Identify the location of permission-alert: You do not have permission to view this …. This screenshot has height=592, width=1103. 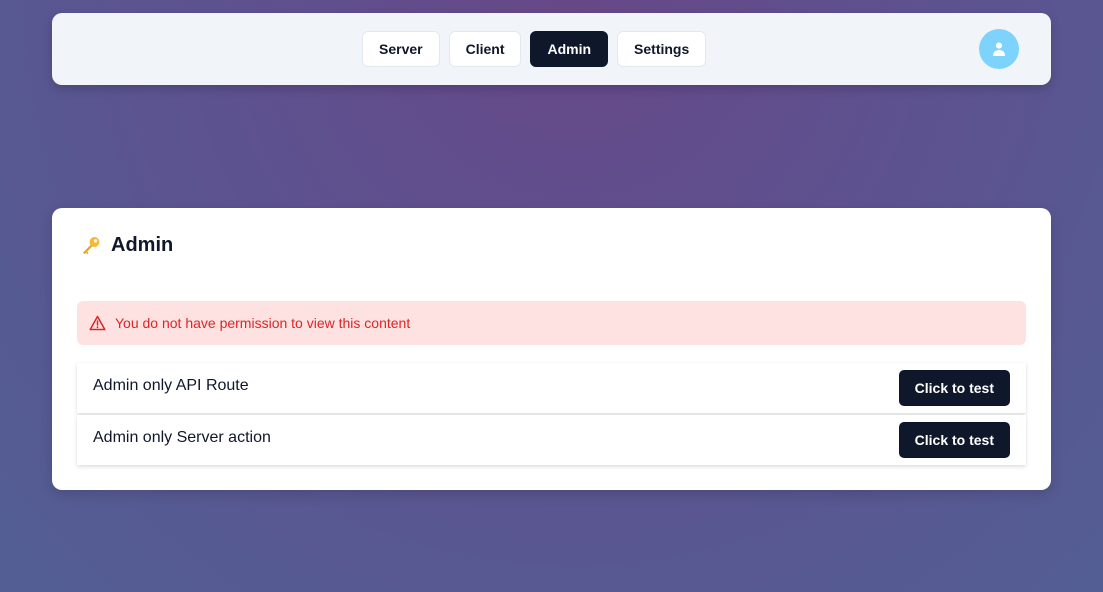
(551, 323).